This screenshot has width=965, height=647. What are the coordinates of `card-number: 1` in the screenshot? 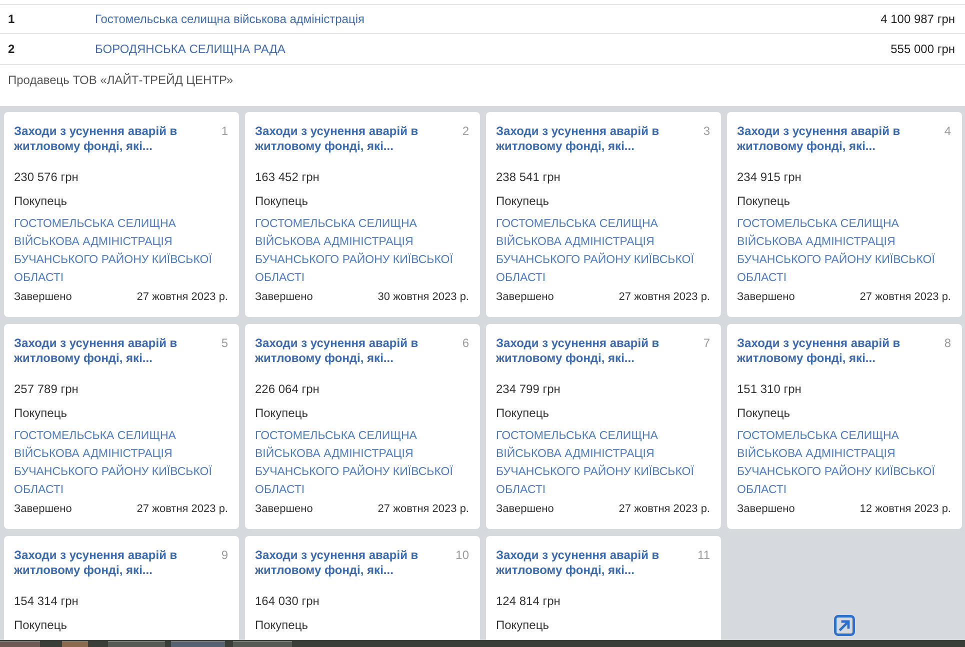 It's located at (224, 131).